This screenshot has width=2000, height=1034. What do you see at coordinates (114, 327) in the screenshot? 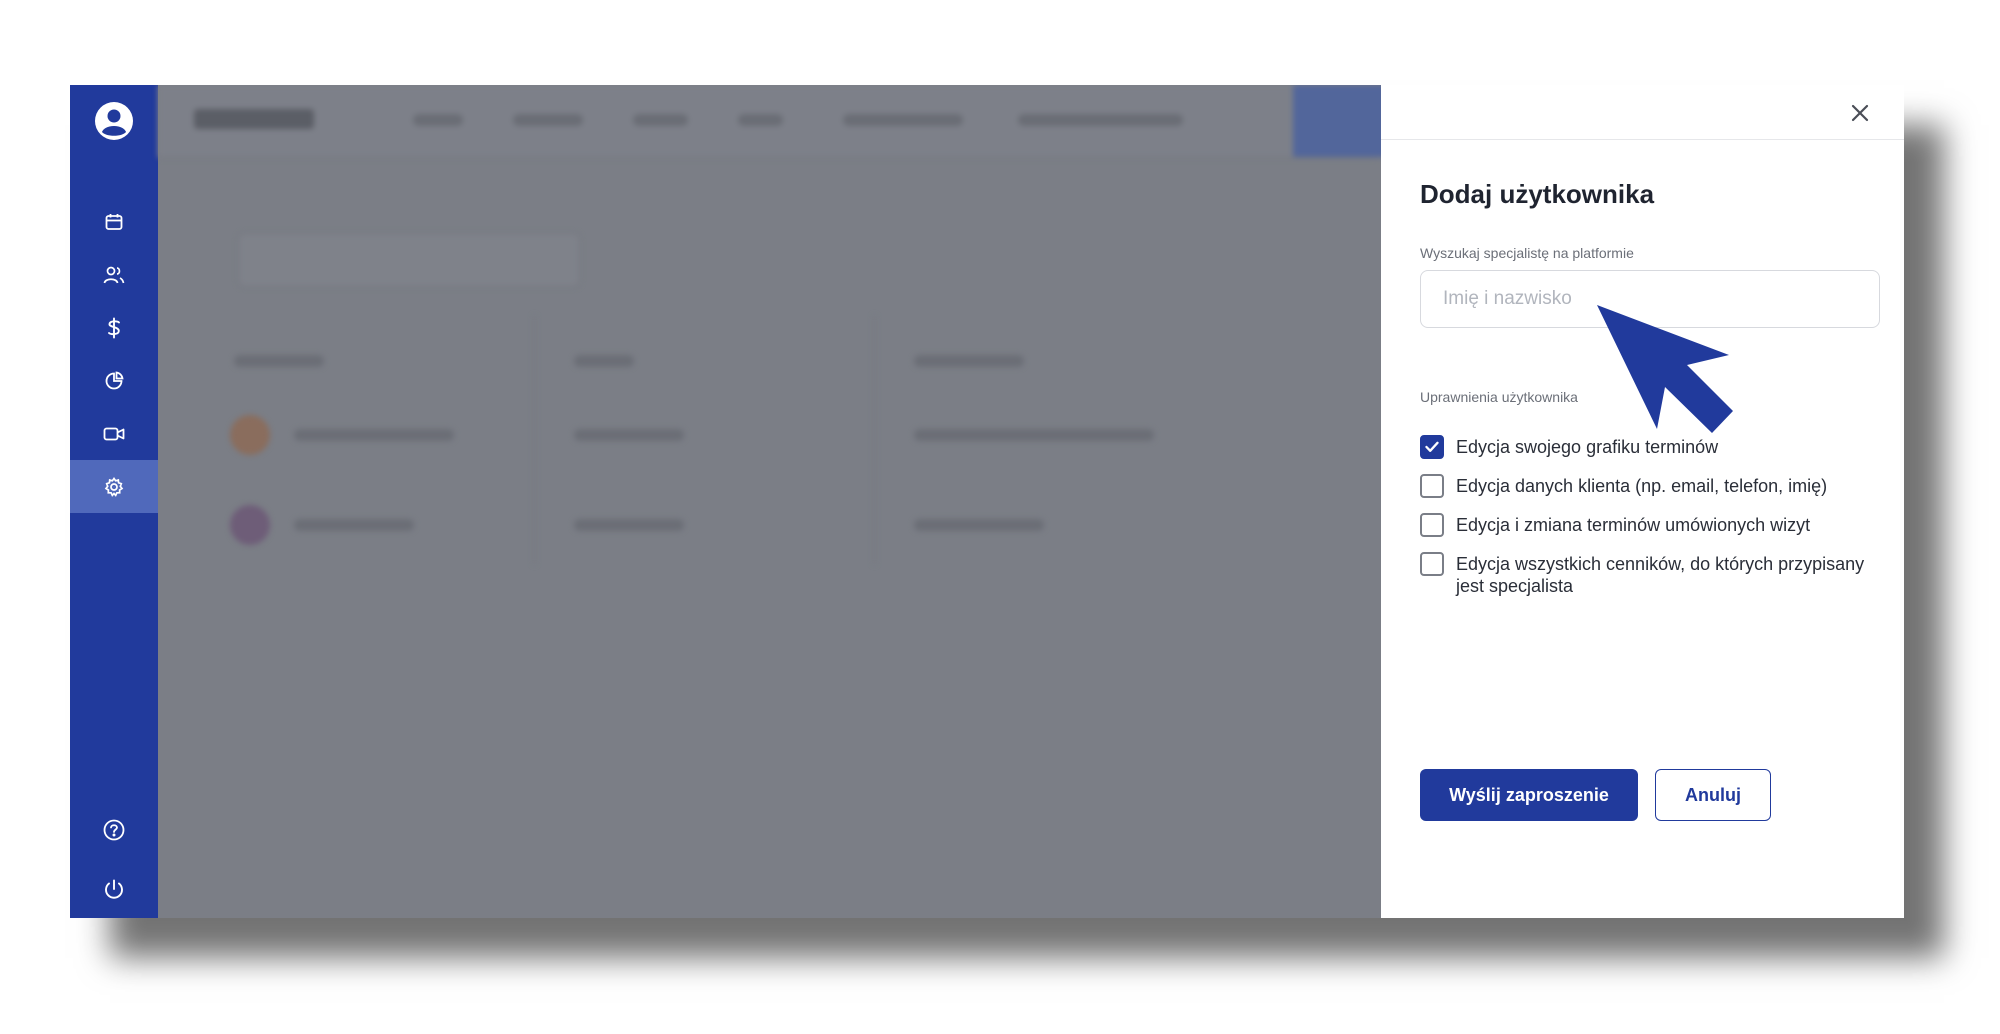
I see `dollar-icon` at bounding box center [114, 327].